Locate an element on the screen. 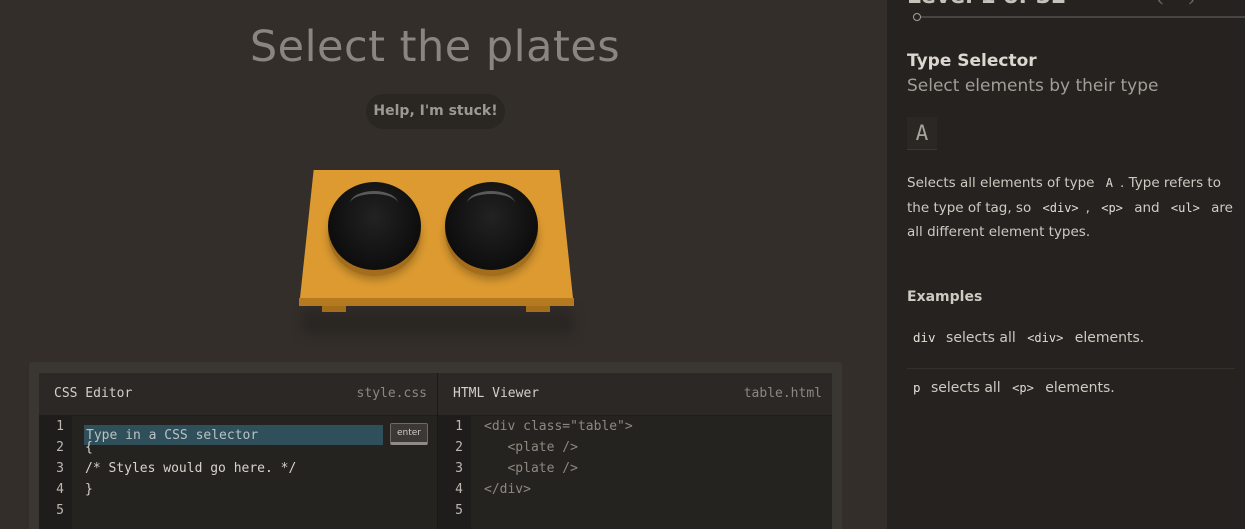  code-tag: A is located at coordinates (1109, 183).